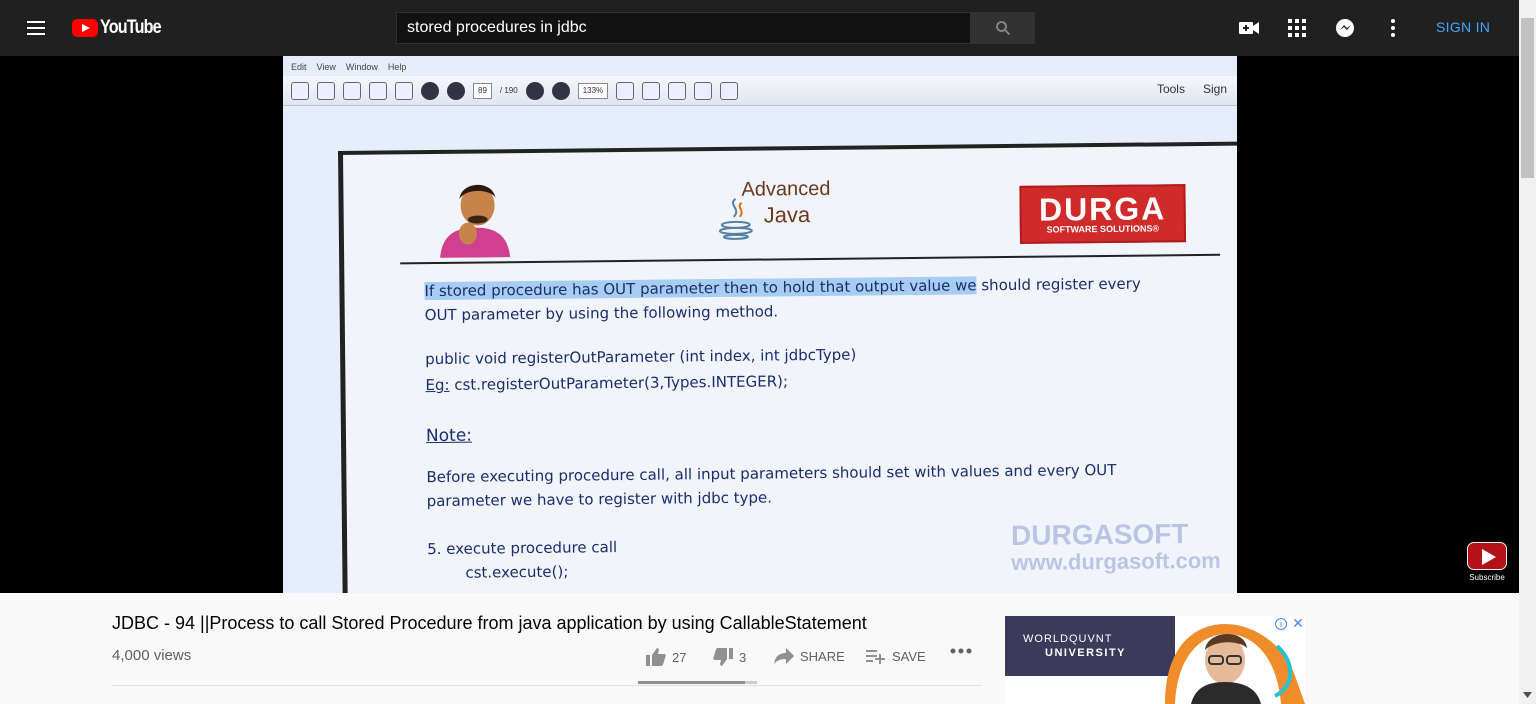 This screenshot has width=1536, height=704. Describe the element at coordinates (430, 90) in the screenshot. I see `pdf-prev-page-icon` at that location.